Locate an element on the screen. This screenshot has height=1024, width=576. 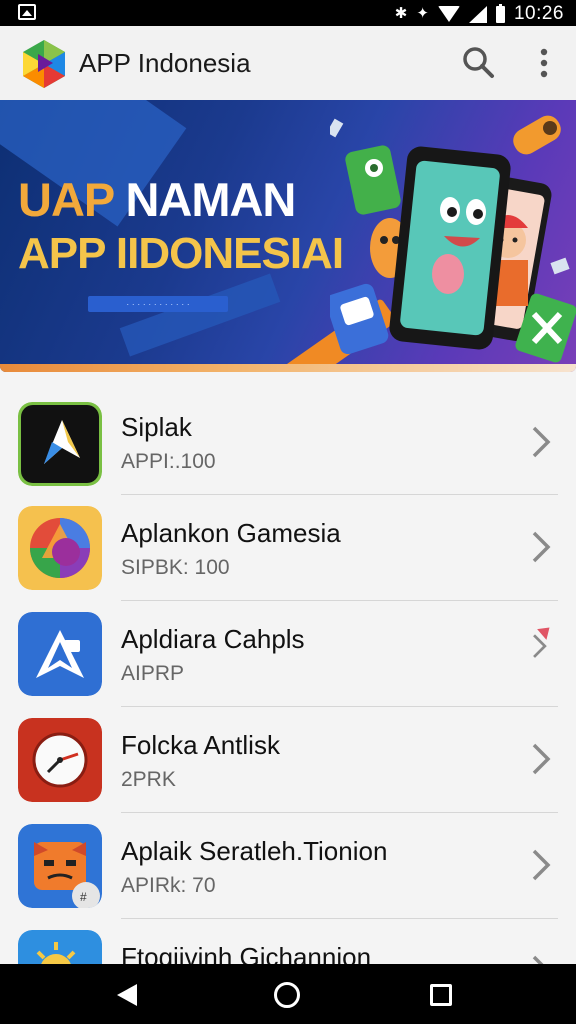
banner-shape is located at coordinates (200, 315).